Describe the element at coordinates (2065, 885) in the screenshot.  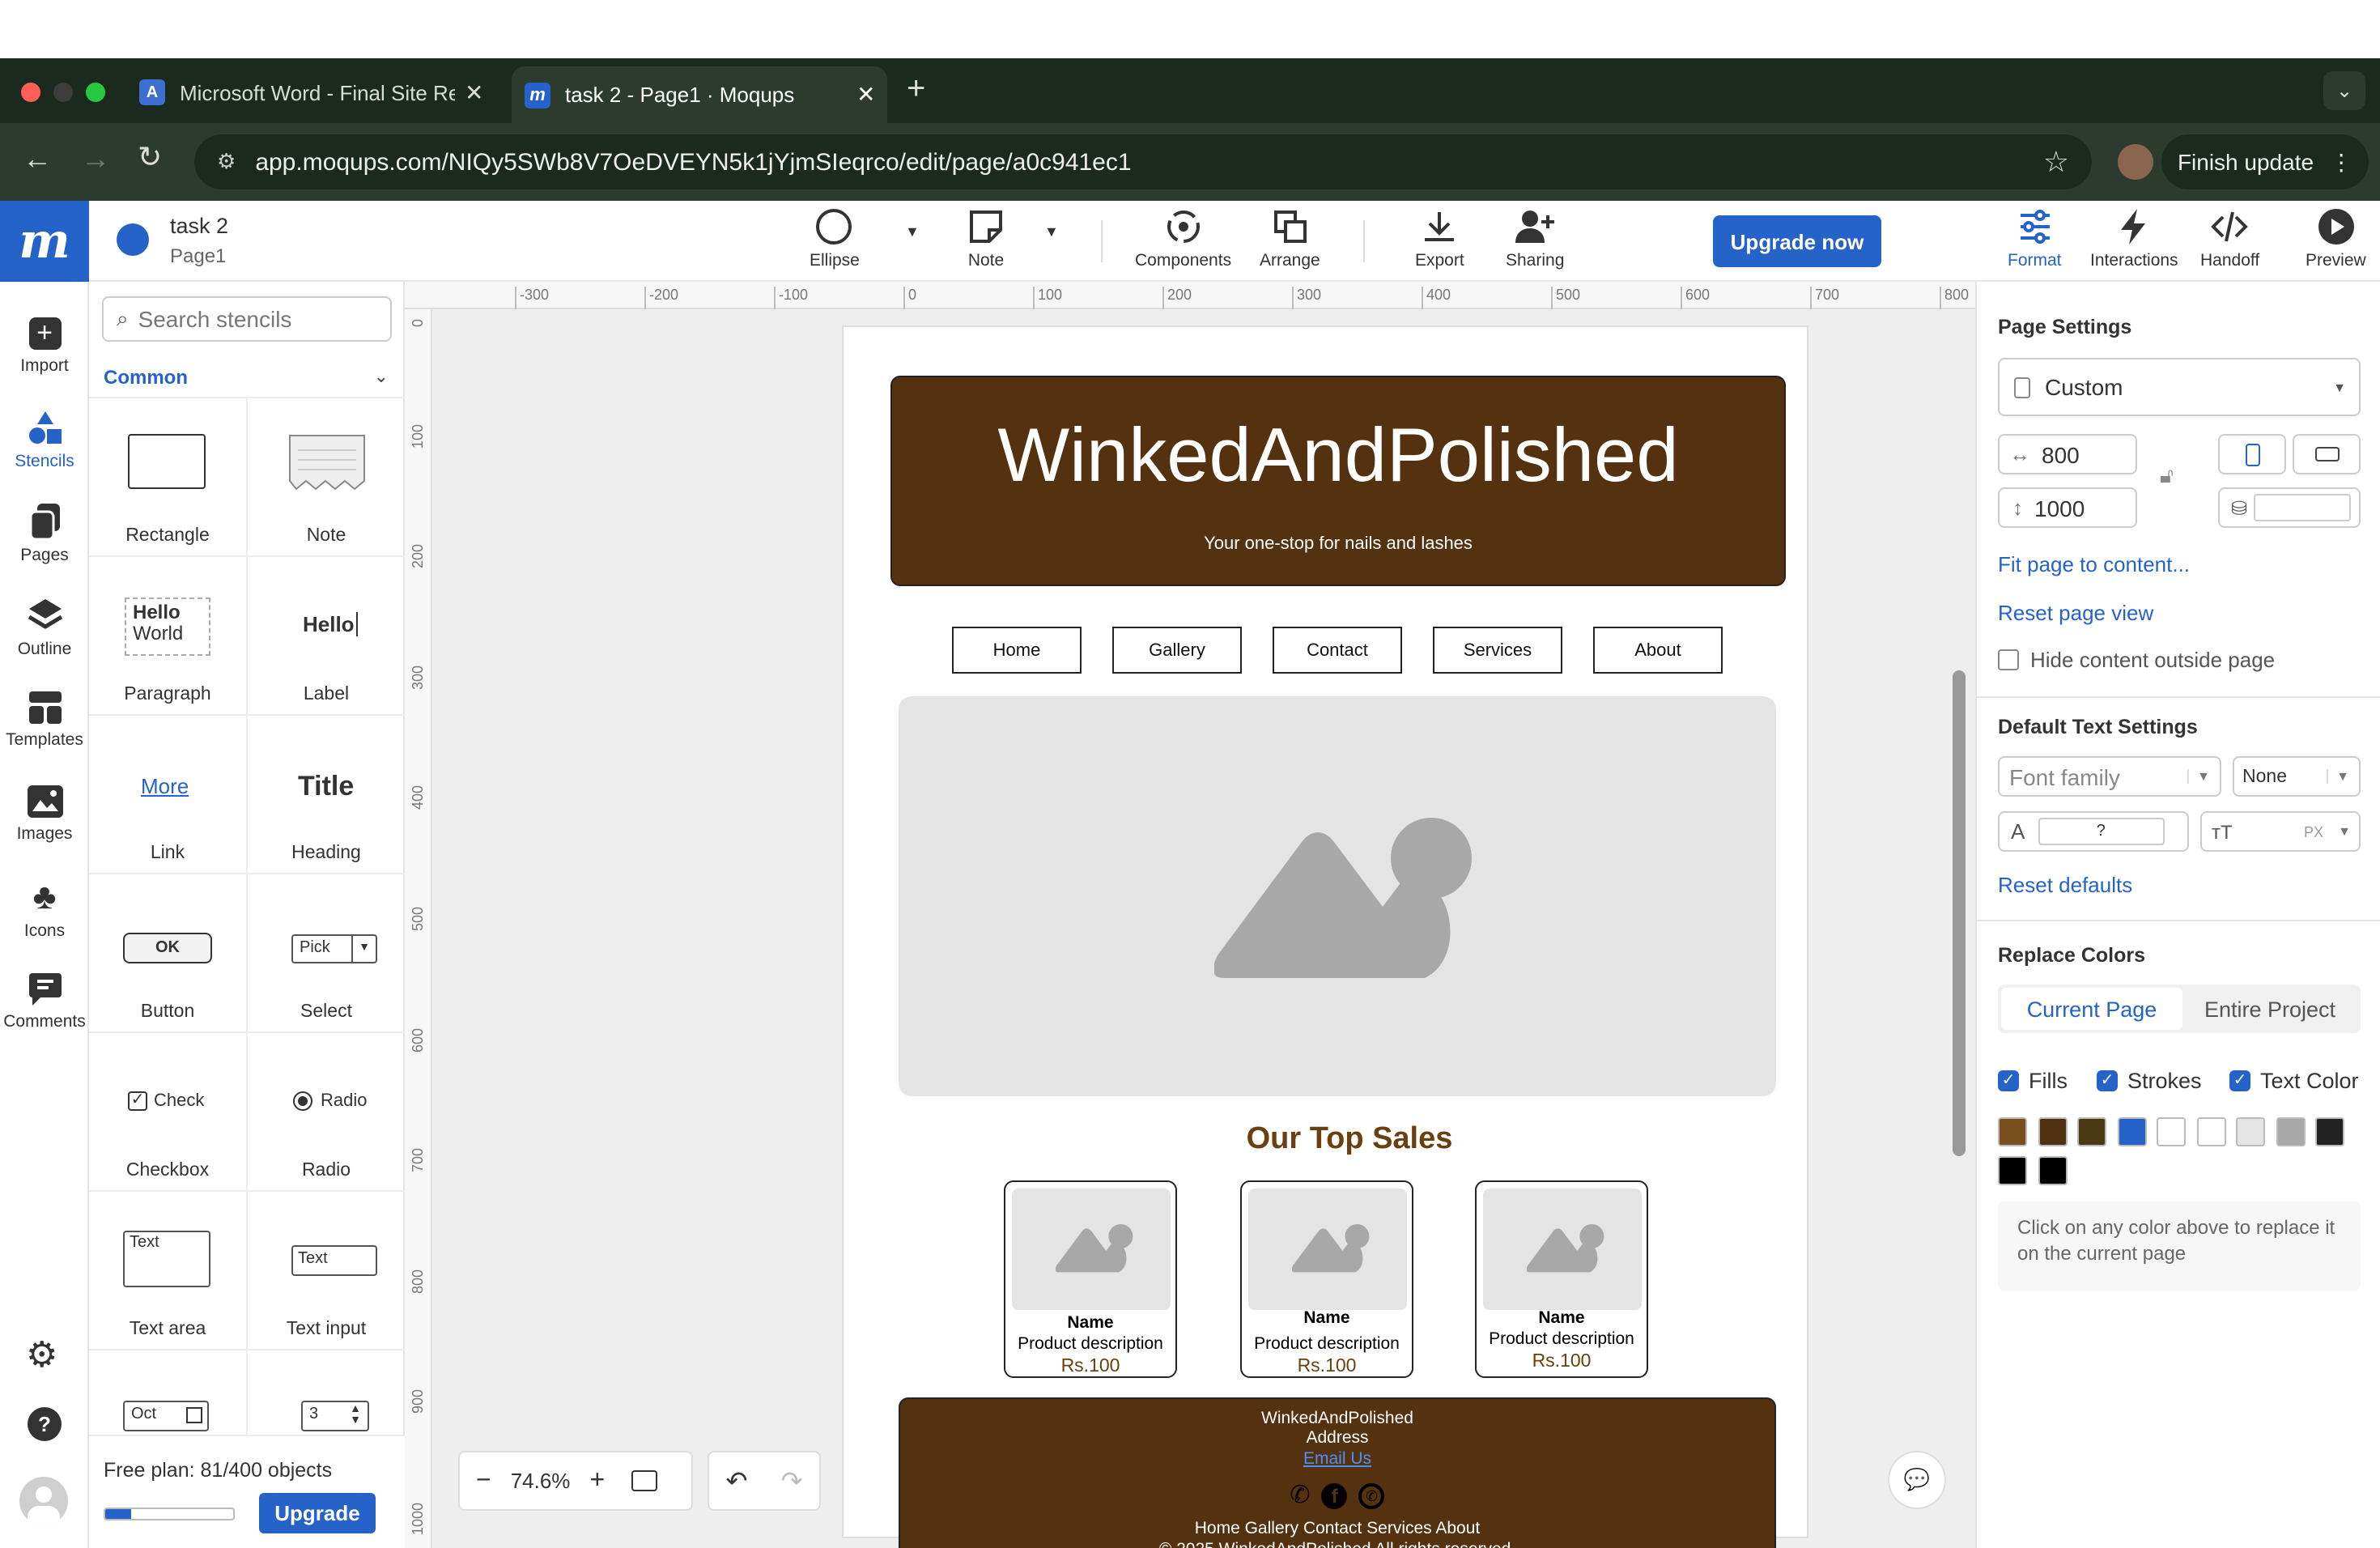
I see `reset-defaults-link: Reset defaults` at that location.